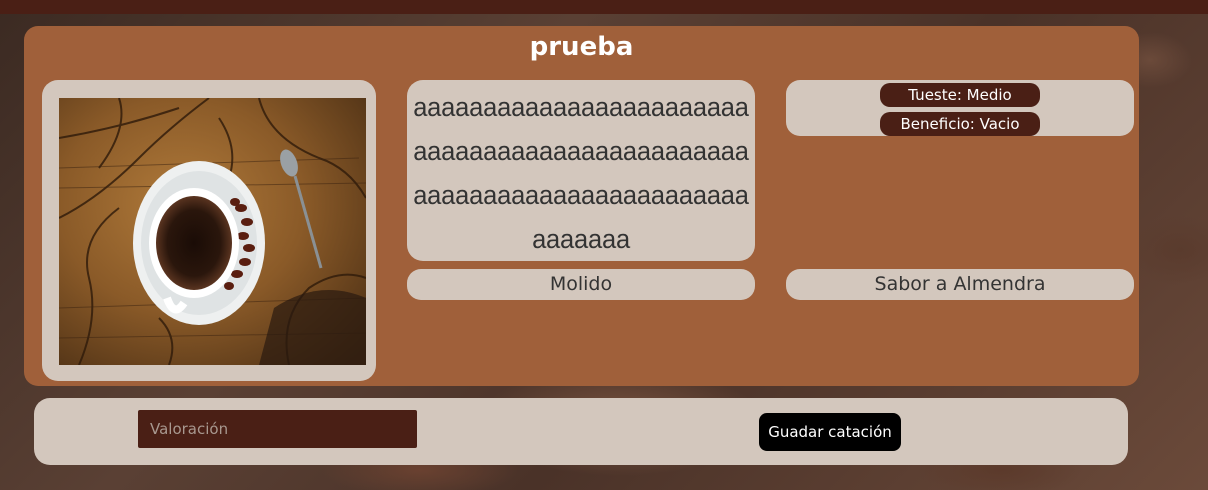  Describe the element at coordinates (960, 124) in the screenshot. I see `benefit-badge: Beneficio: Vacio` at that location.